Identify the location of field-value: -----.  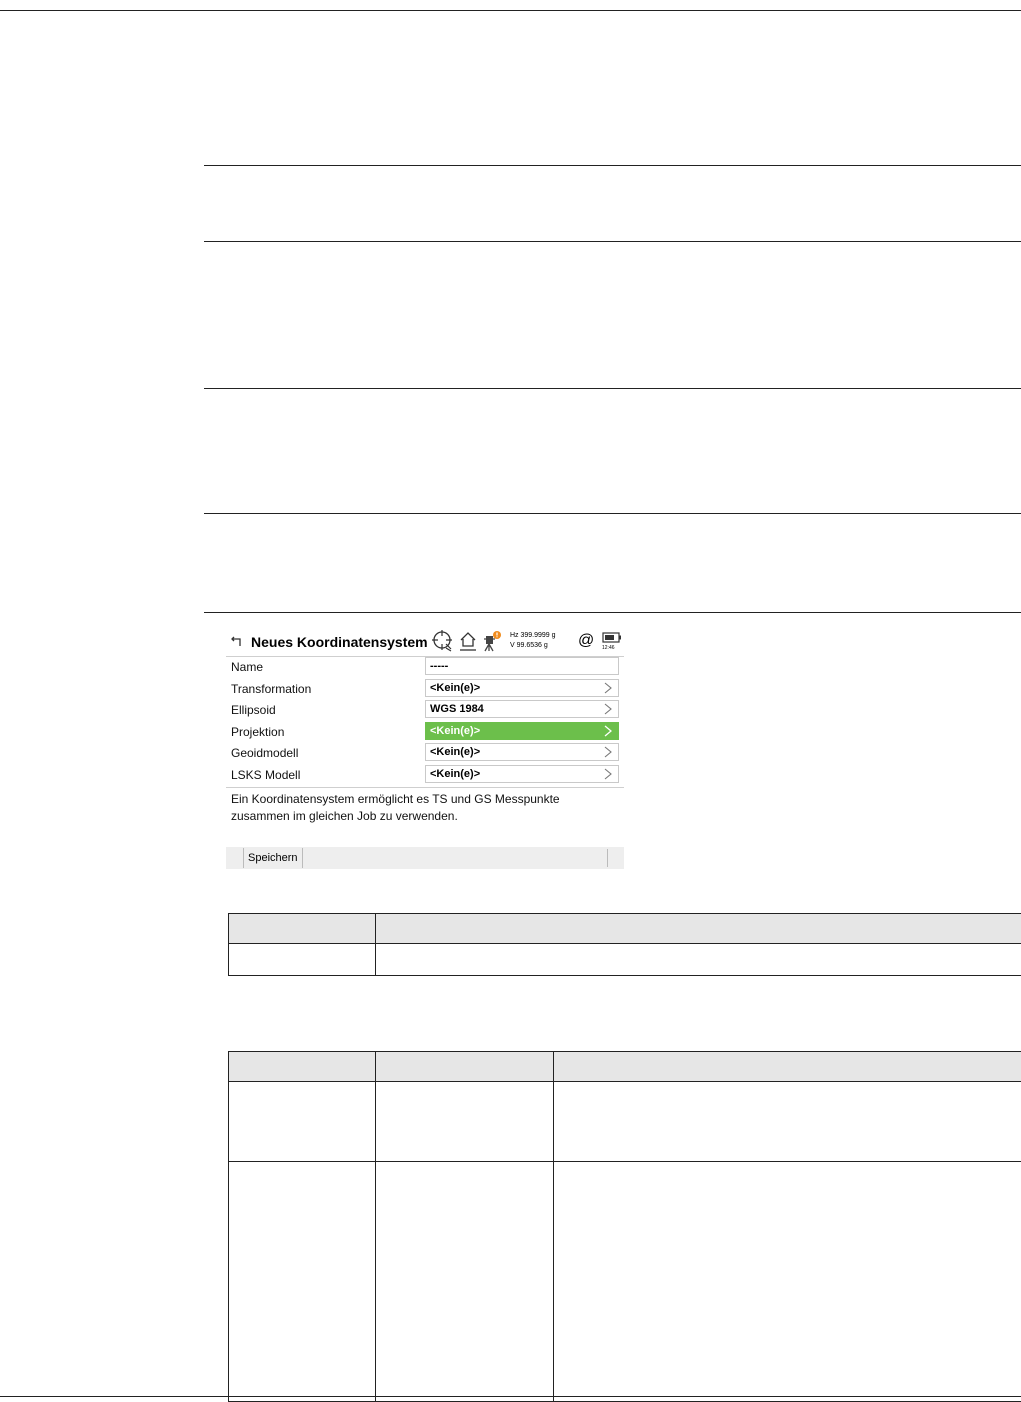
(439, 666).